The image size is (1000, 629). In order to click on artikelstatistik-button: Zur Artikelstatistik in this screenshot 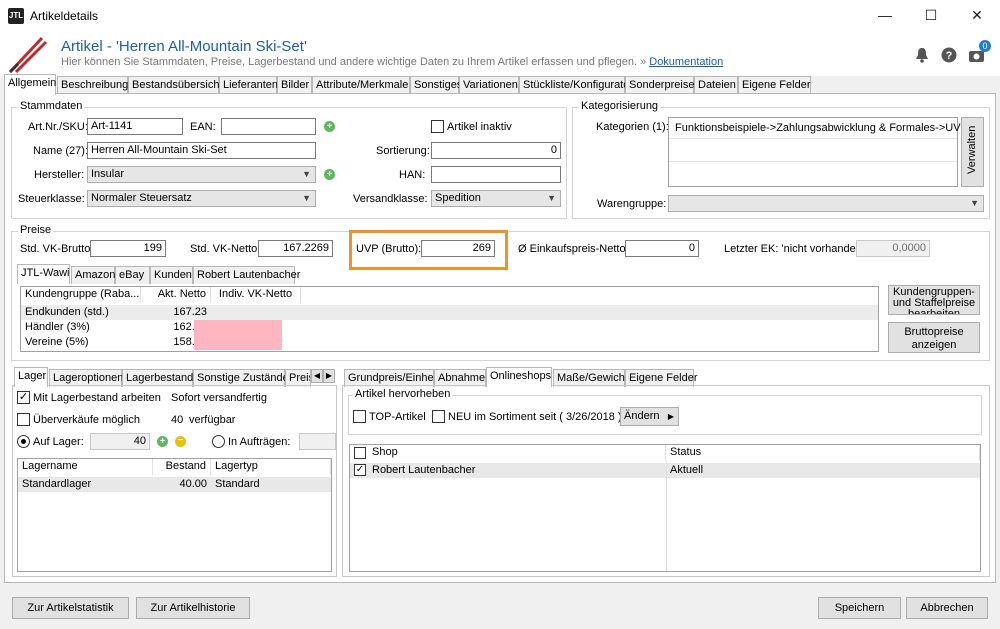, I will do `click(70, 608)`.